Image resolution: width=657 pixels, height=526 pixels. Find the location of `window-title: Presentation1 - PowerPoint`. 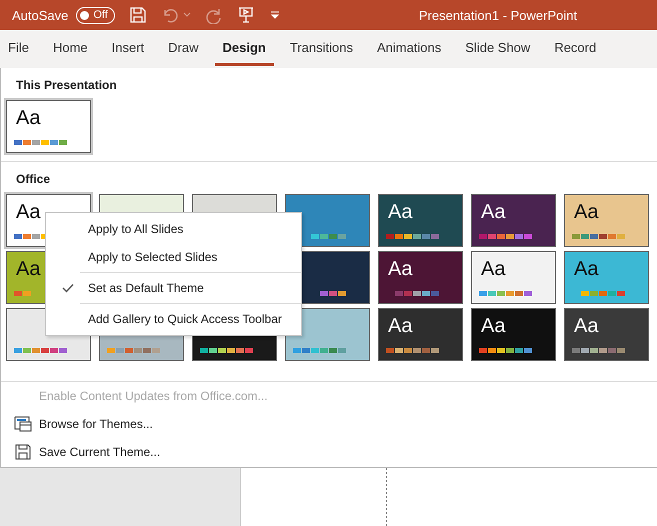

window-title: Presentation1 - PowerPoint is located at coordinates (498, 15).